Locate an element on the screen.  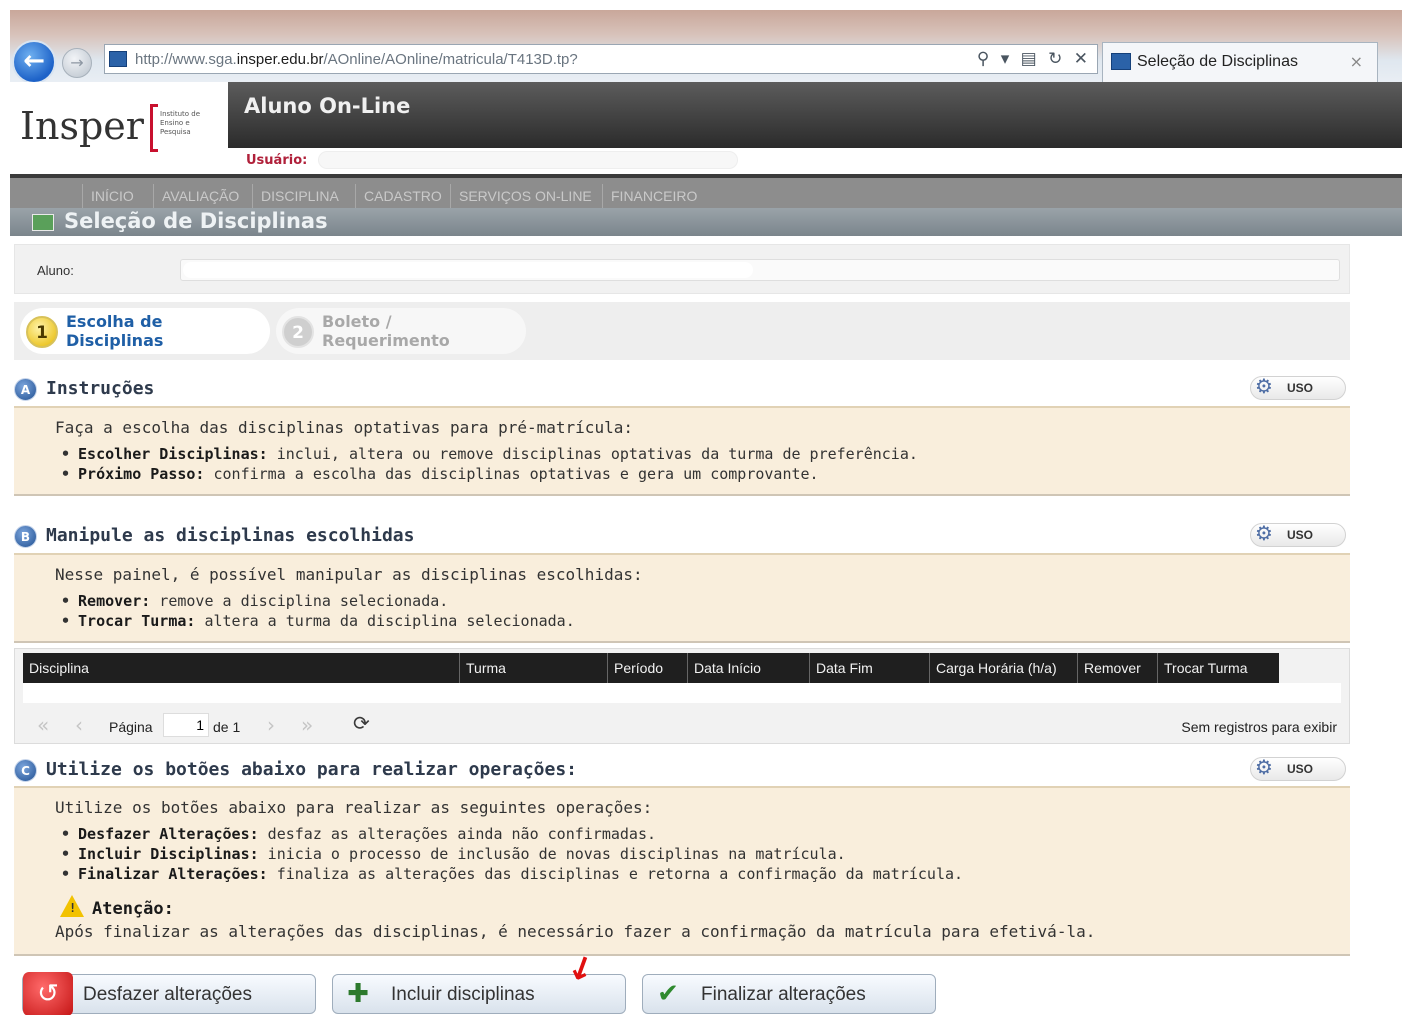
step-boleto: 2 Boleto / Requerimento is located at coordinates (401, 331).